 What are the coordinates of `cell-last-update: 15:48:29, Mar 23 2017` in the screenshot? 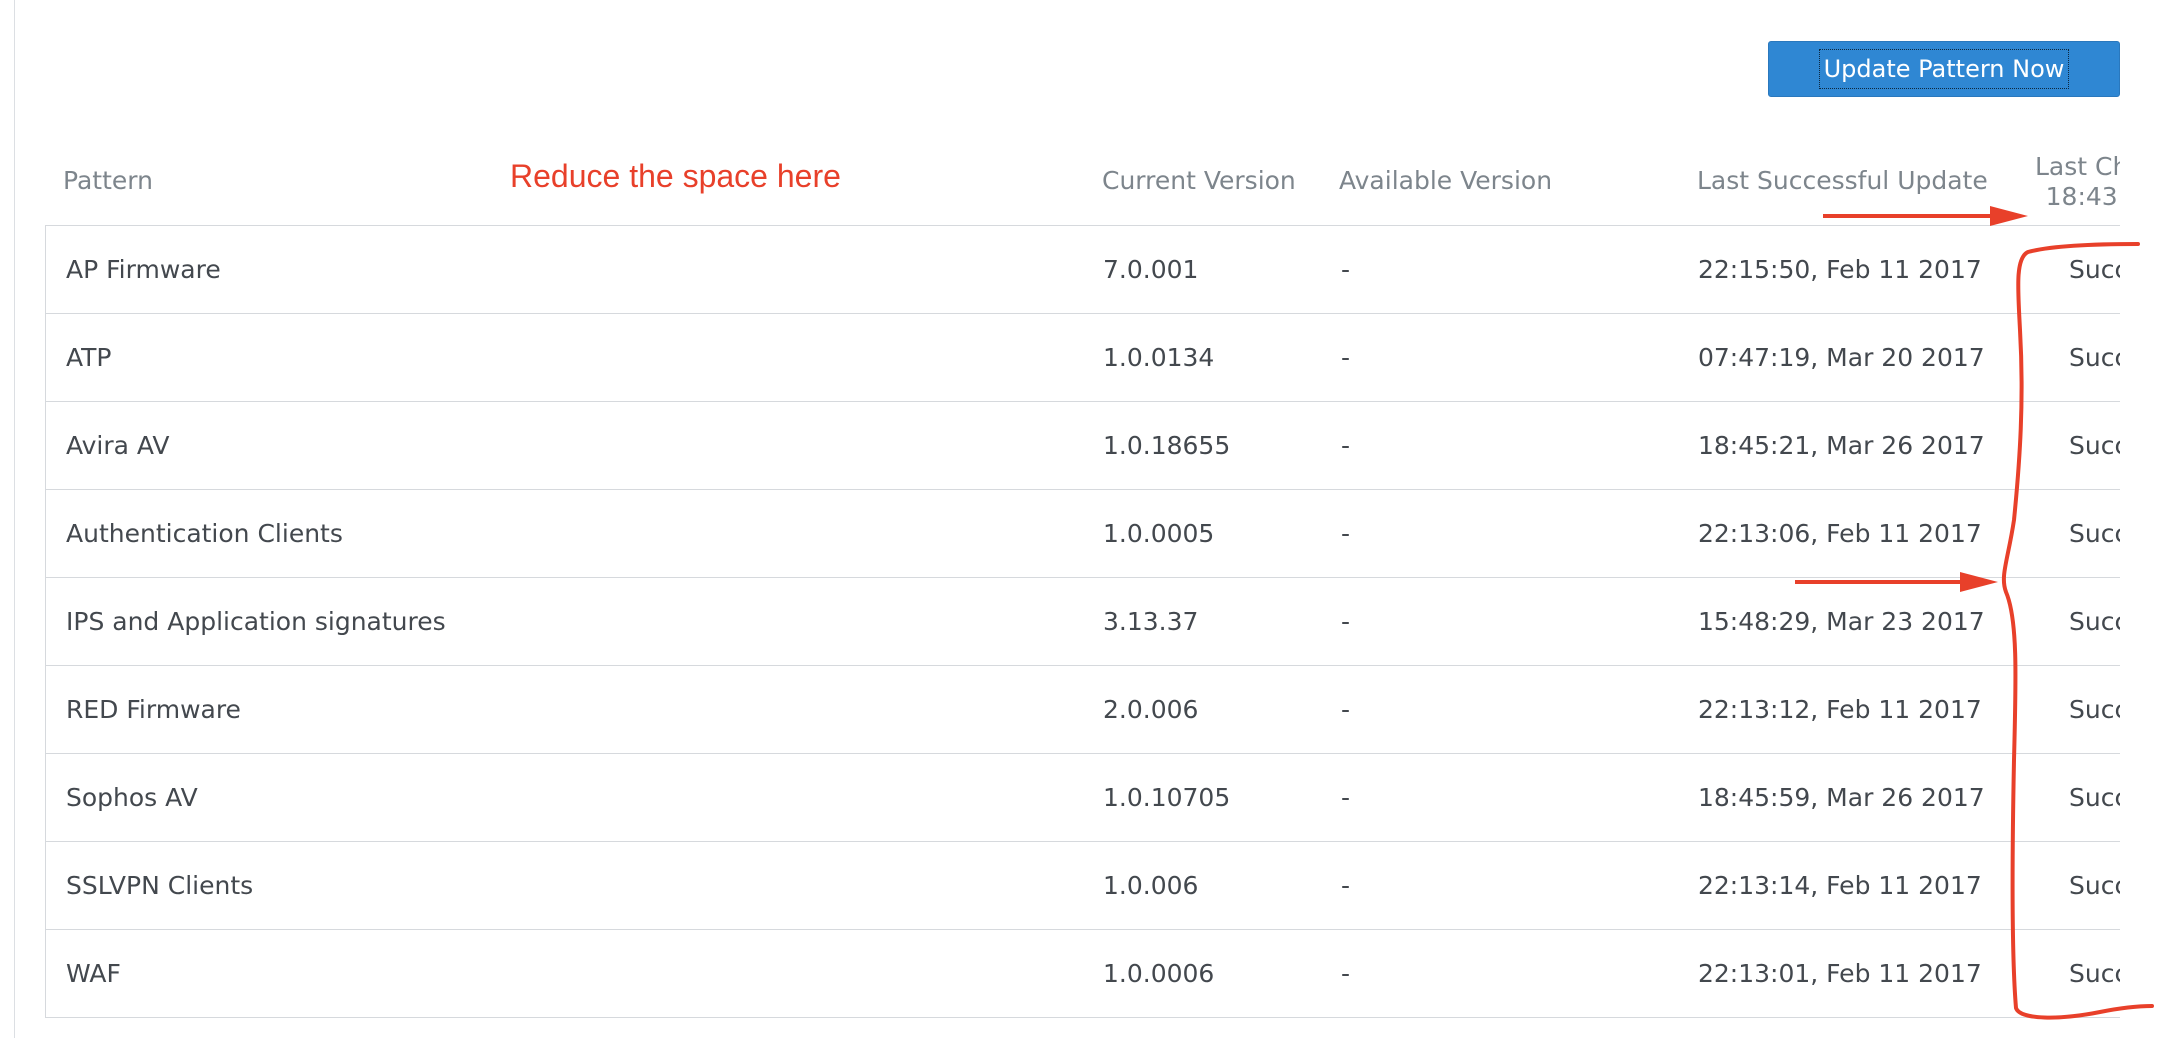 It's located at (1841, 621).